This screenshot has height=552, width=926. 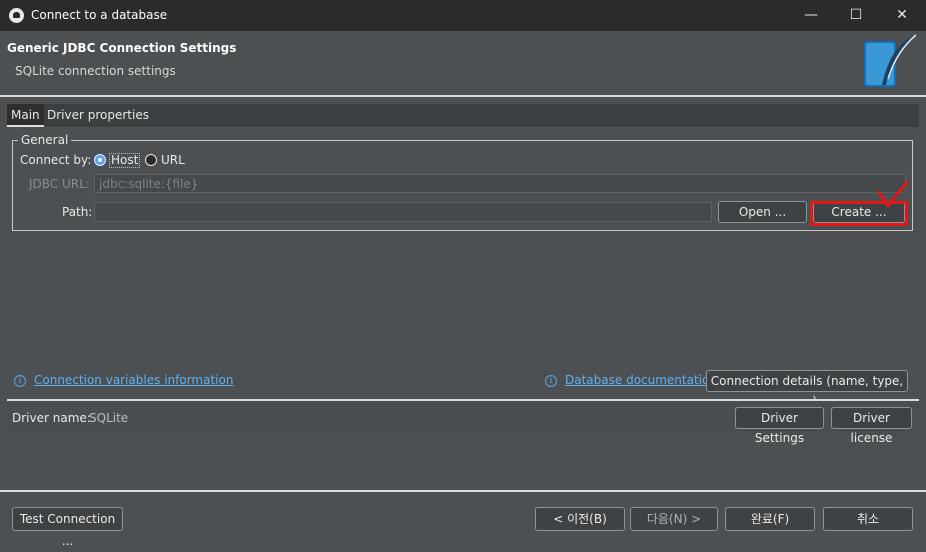 What do you see at coordinates (893, 194) in the screenshot?
I see `checkmark-annotation-icon` at bounding box center [893, 194].